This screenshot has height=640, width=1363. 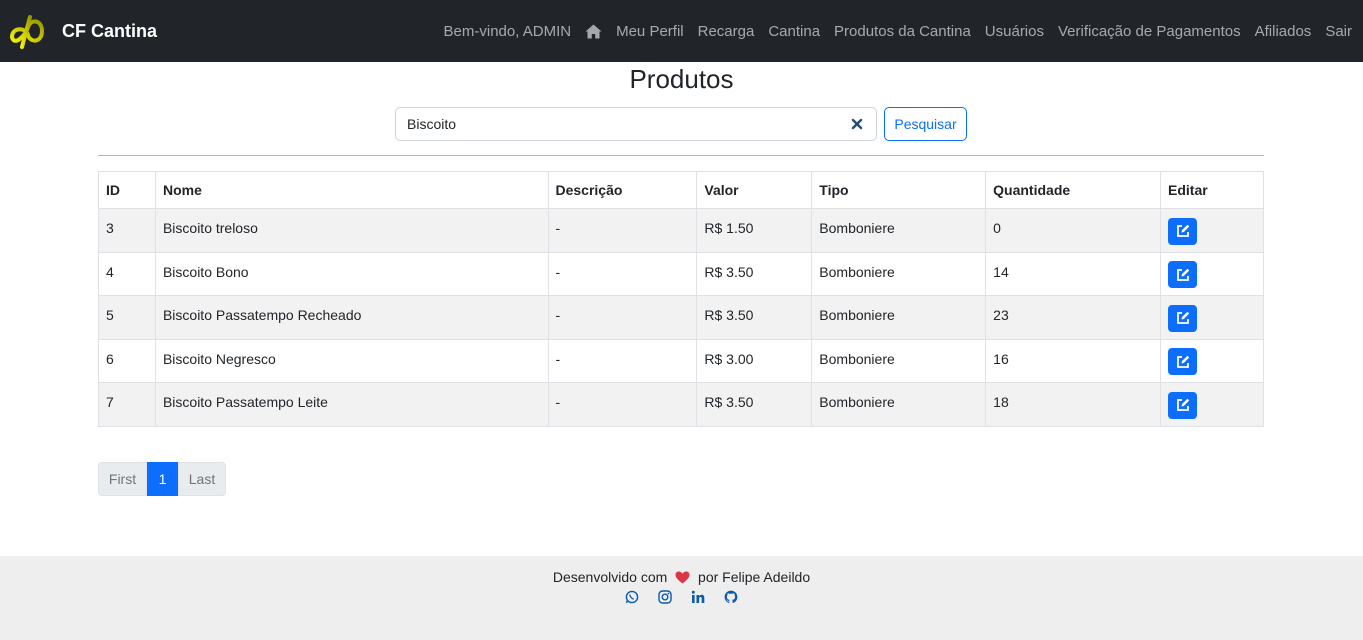 I want to click on footer-text-before: Desenvolvido com, so click(x=610, y=577).